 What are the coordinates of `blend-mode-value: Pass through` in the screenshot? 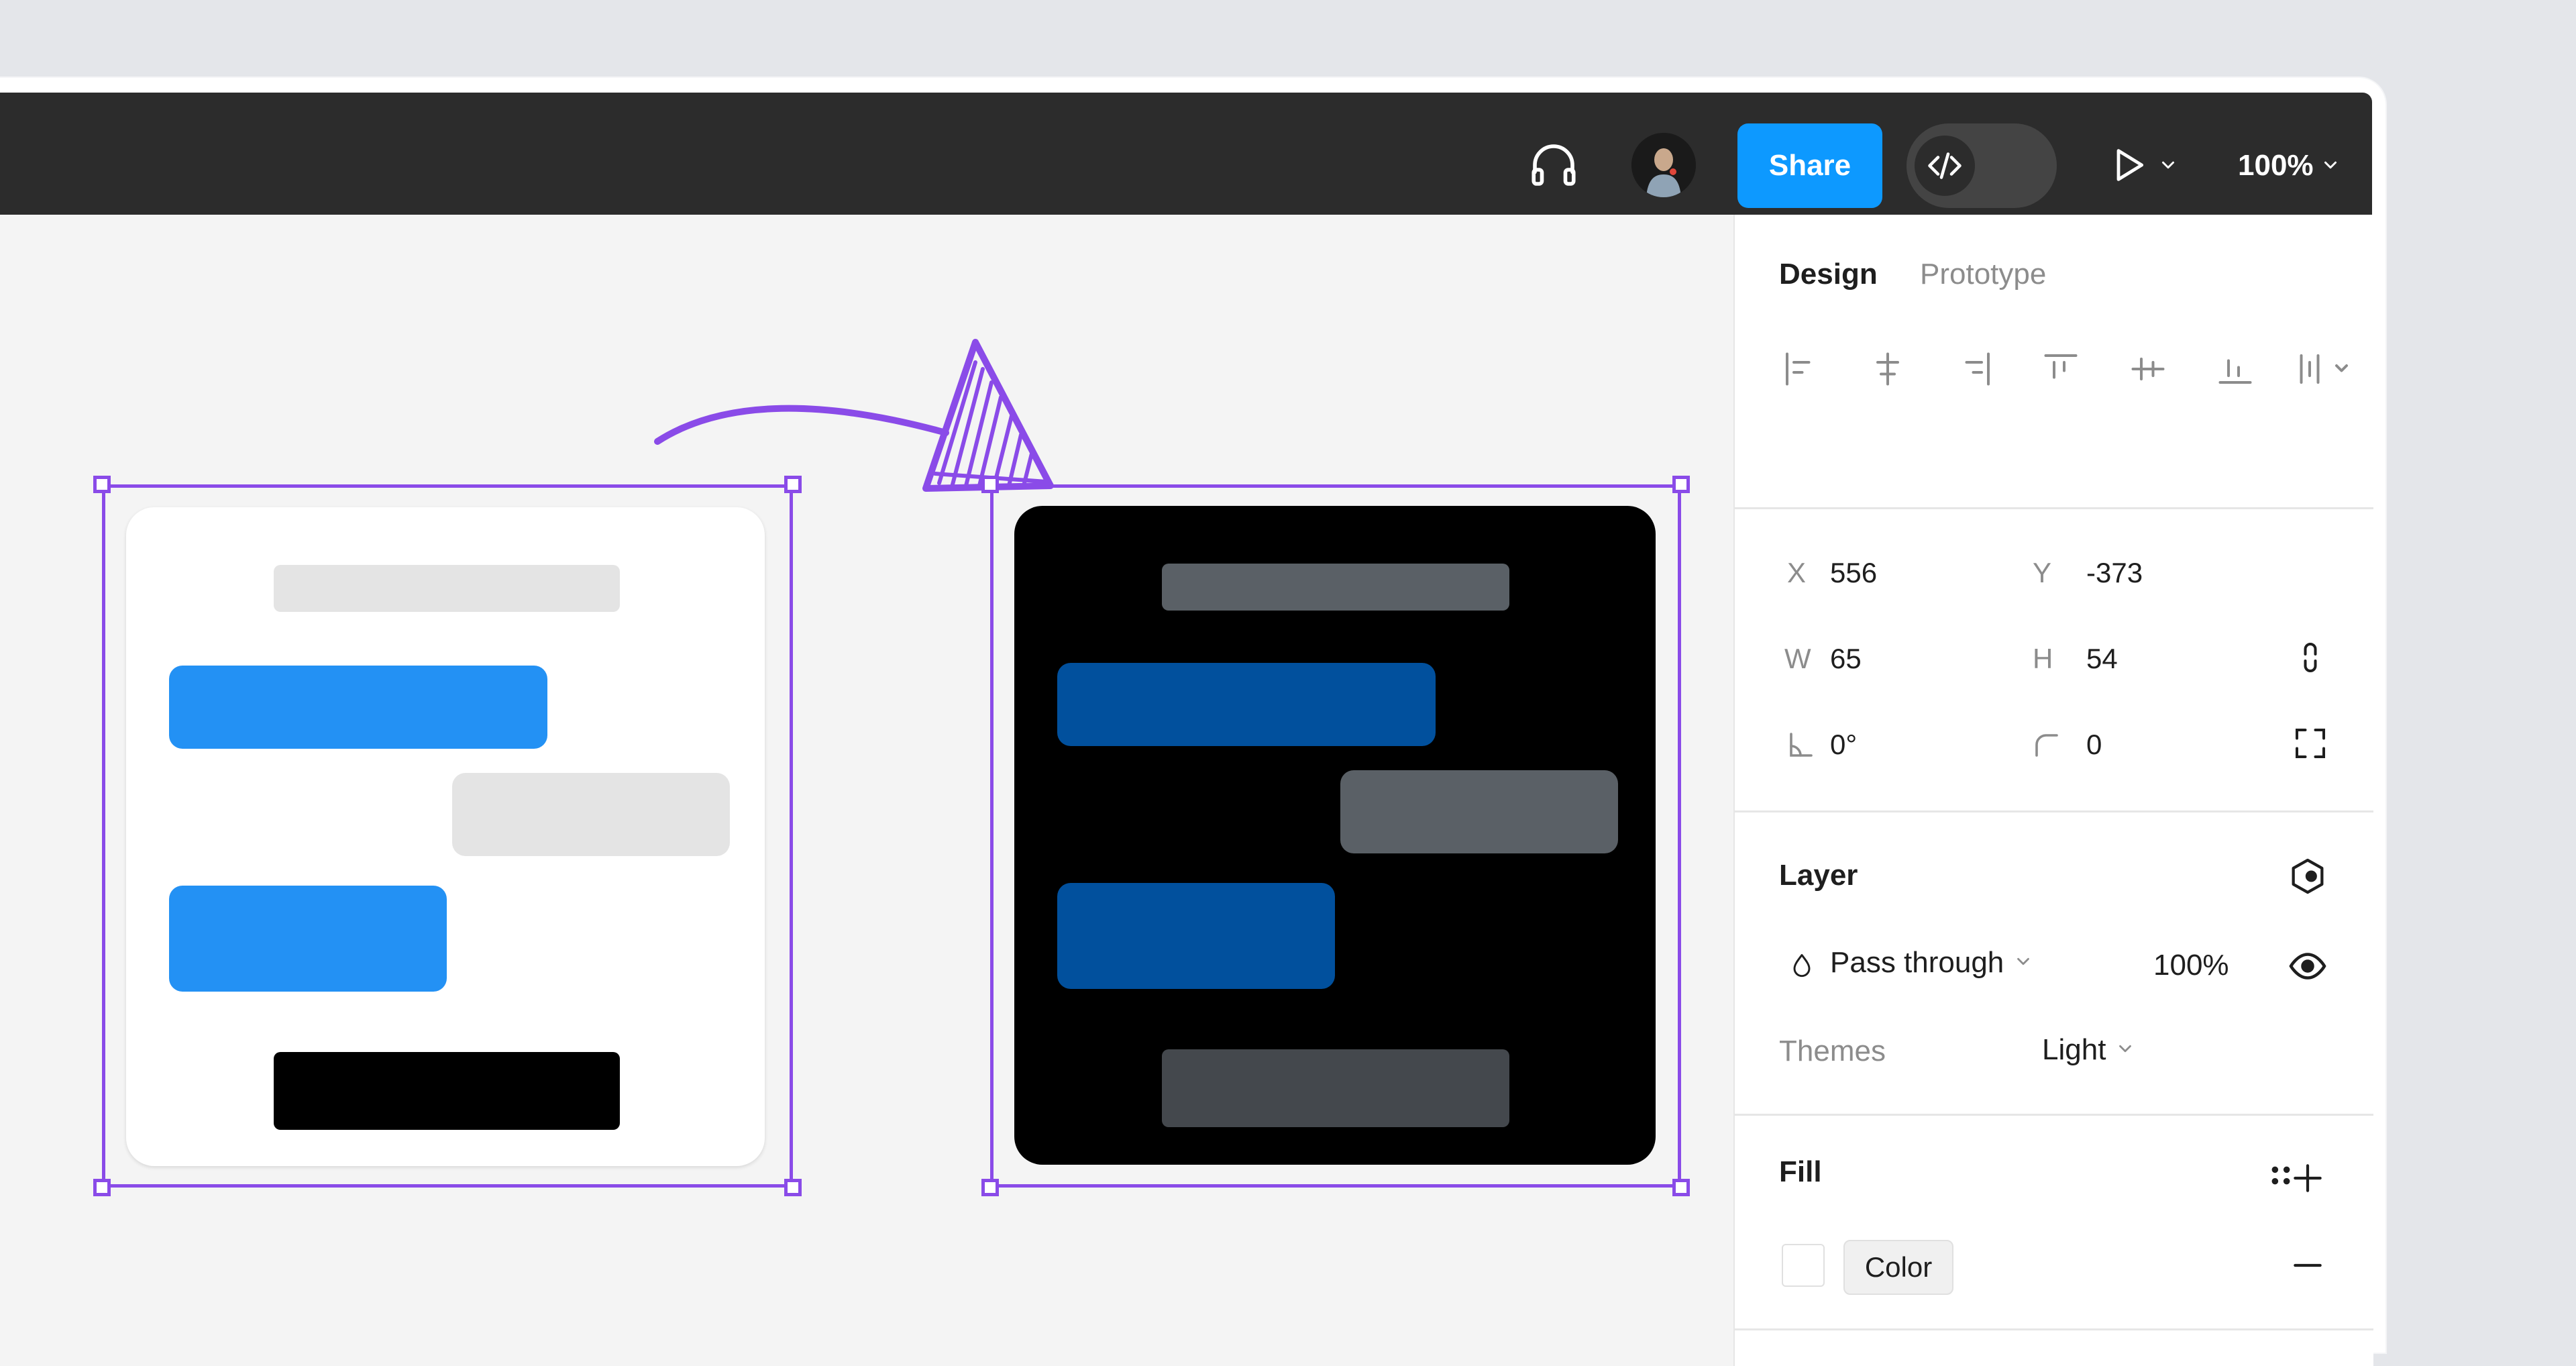 It's located at (1917, 962).